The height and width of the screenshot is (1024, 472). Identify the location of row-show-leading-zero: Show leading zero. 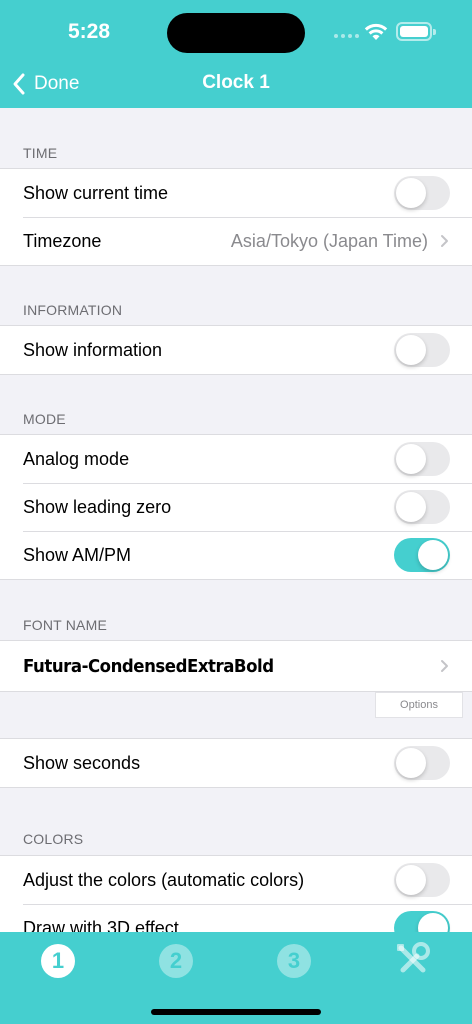
(236, 507).